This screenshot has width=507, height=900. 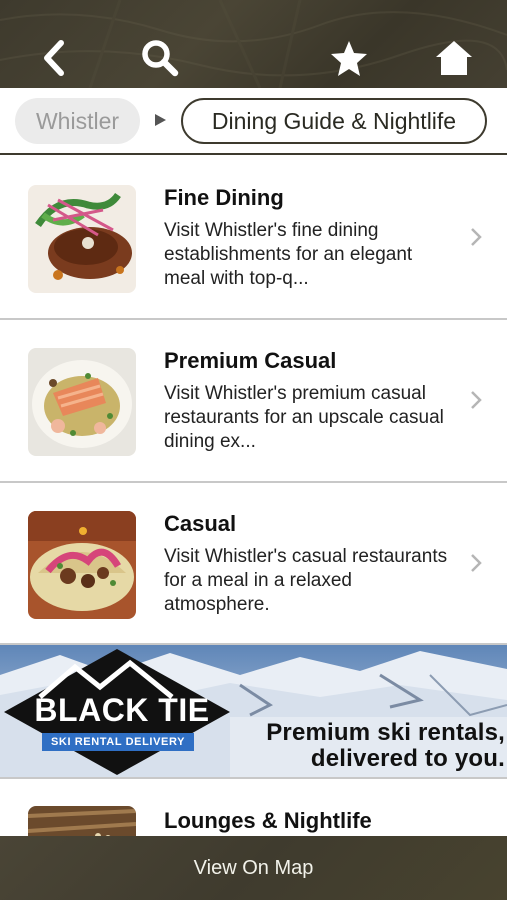 What do you see at coordinates (268, 820) in the screenshot?
I see `item-title: Lounges & Nightlife` at bounding box center [268, 820].